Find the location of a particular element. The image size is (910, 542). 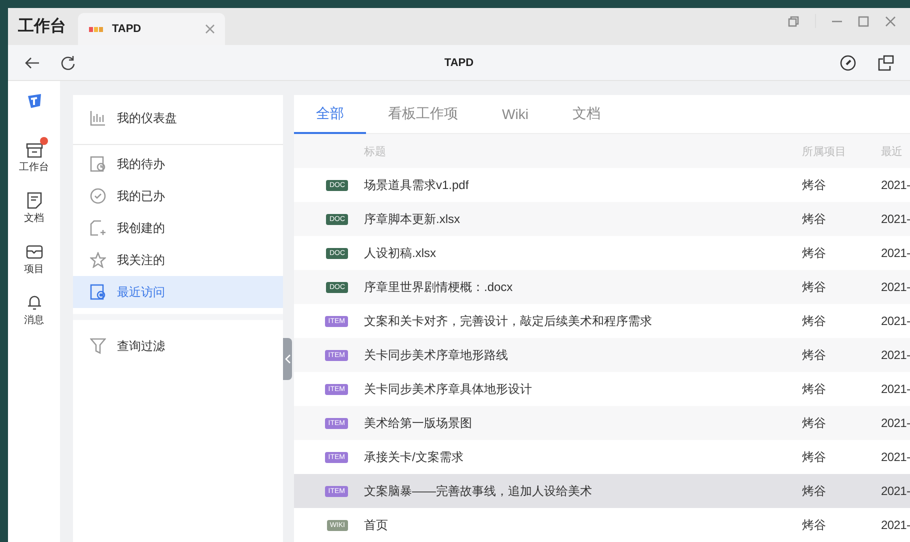

title-cell-text: 序章里世界剧情梗概：.docx is located at coordinates (439, 287).